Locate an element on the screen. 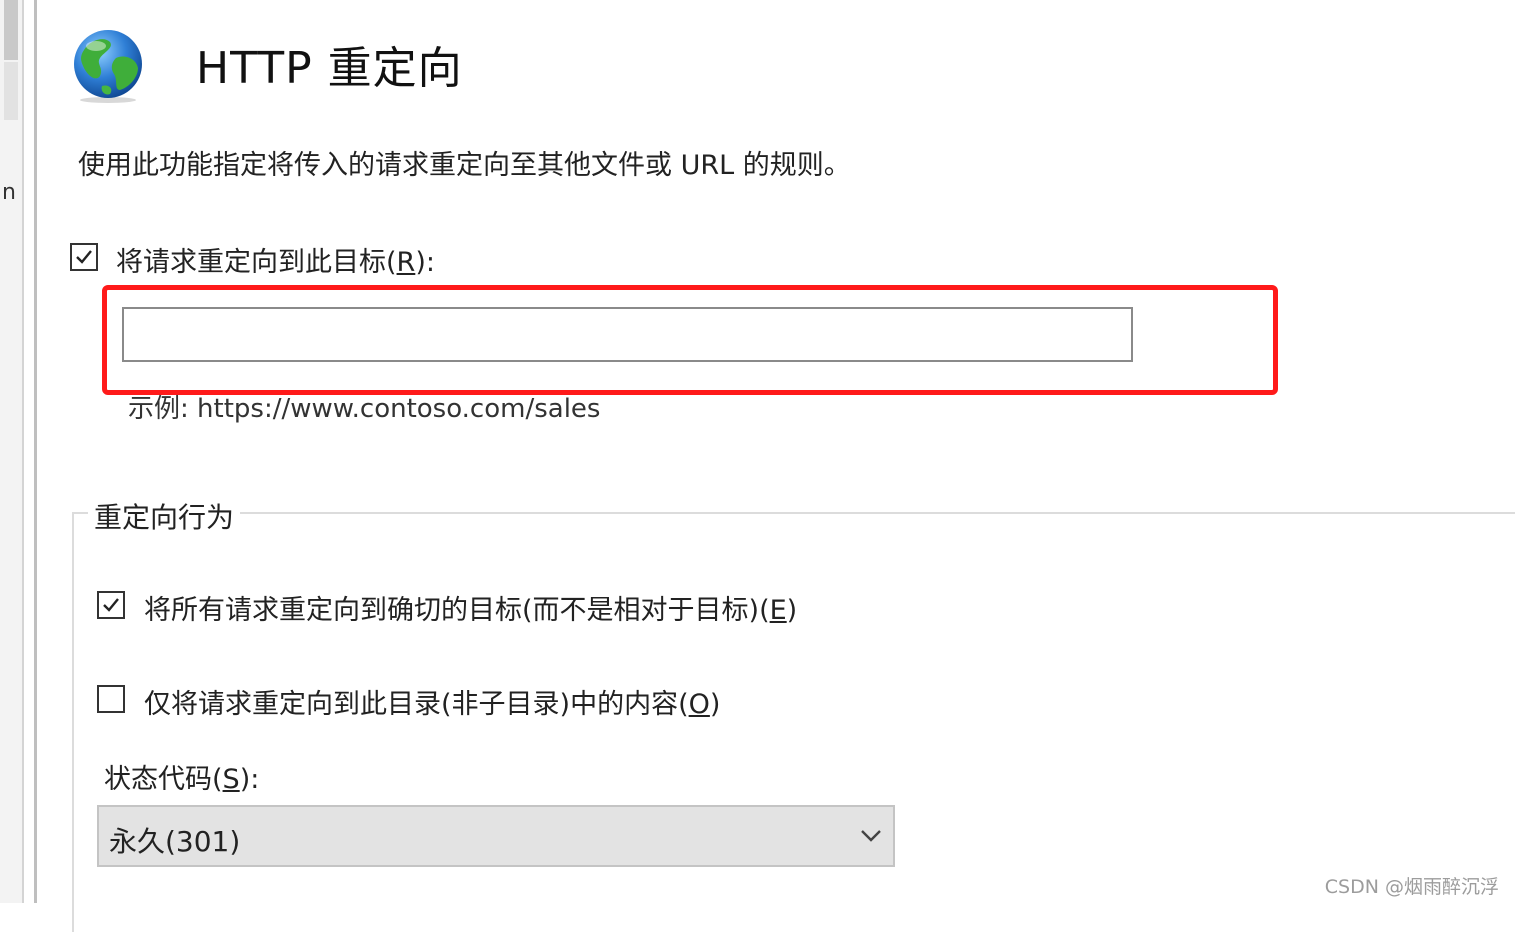 The width and height of the screenshot is (1515, 932). feature-description: 使用此功能指定将传入的请求重定向至其他文件或 URL 的规则。 is located at coordinates (464, 165).